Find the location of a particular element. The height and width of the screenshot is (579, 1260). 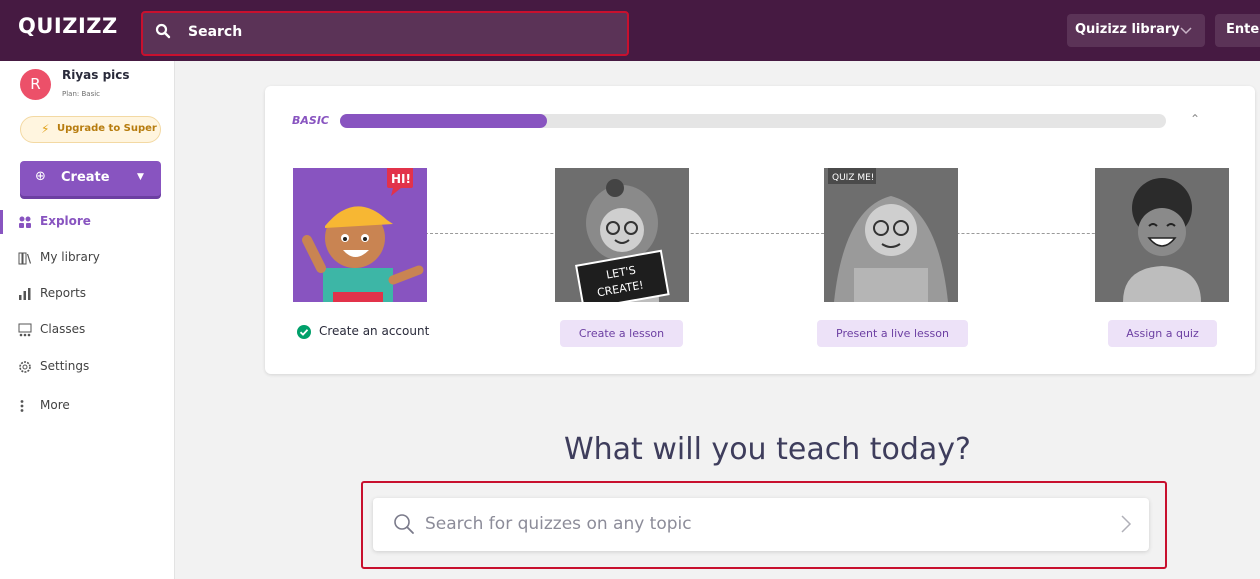

sidebar-item-label: More is located at coordinates (55, 405).